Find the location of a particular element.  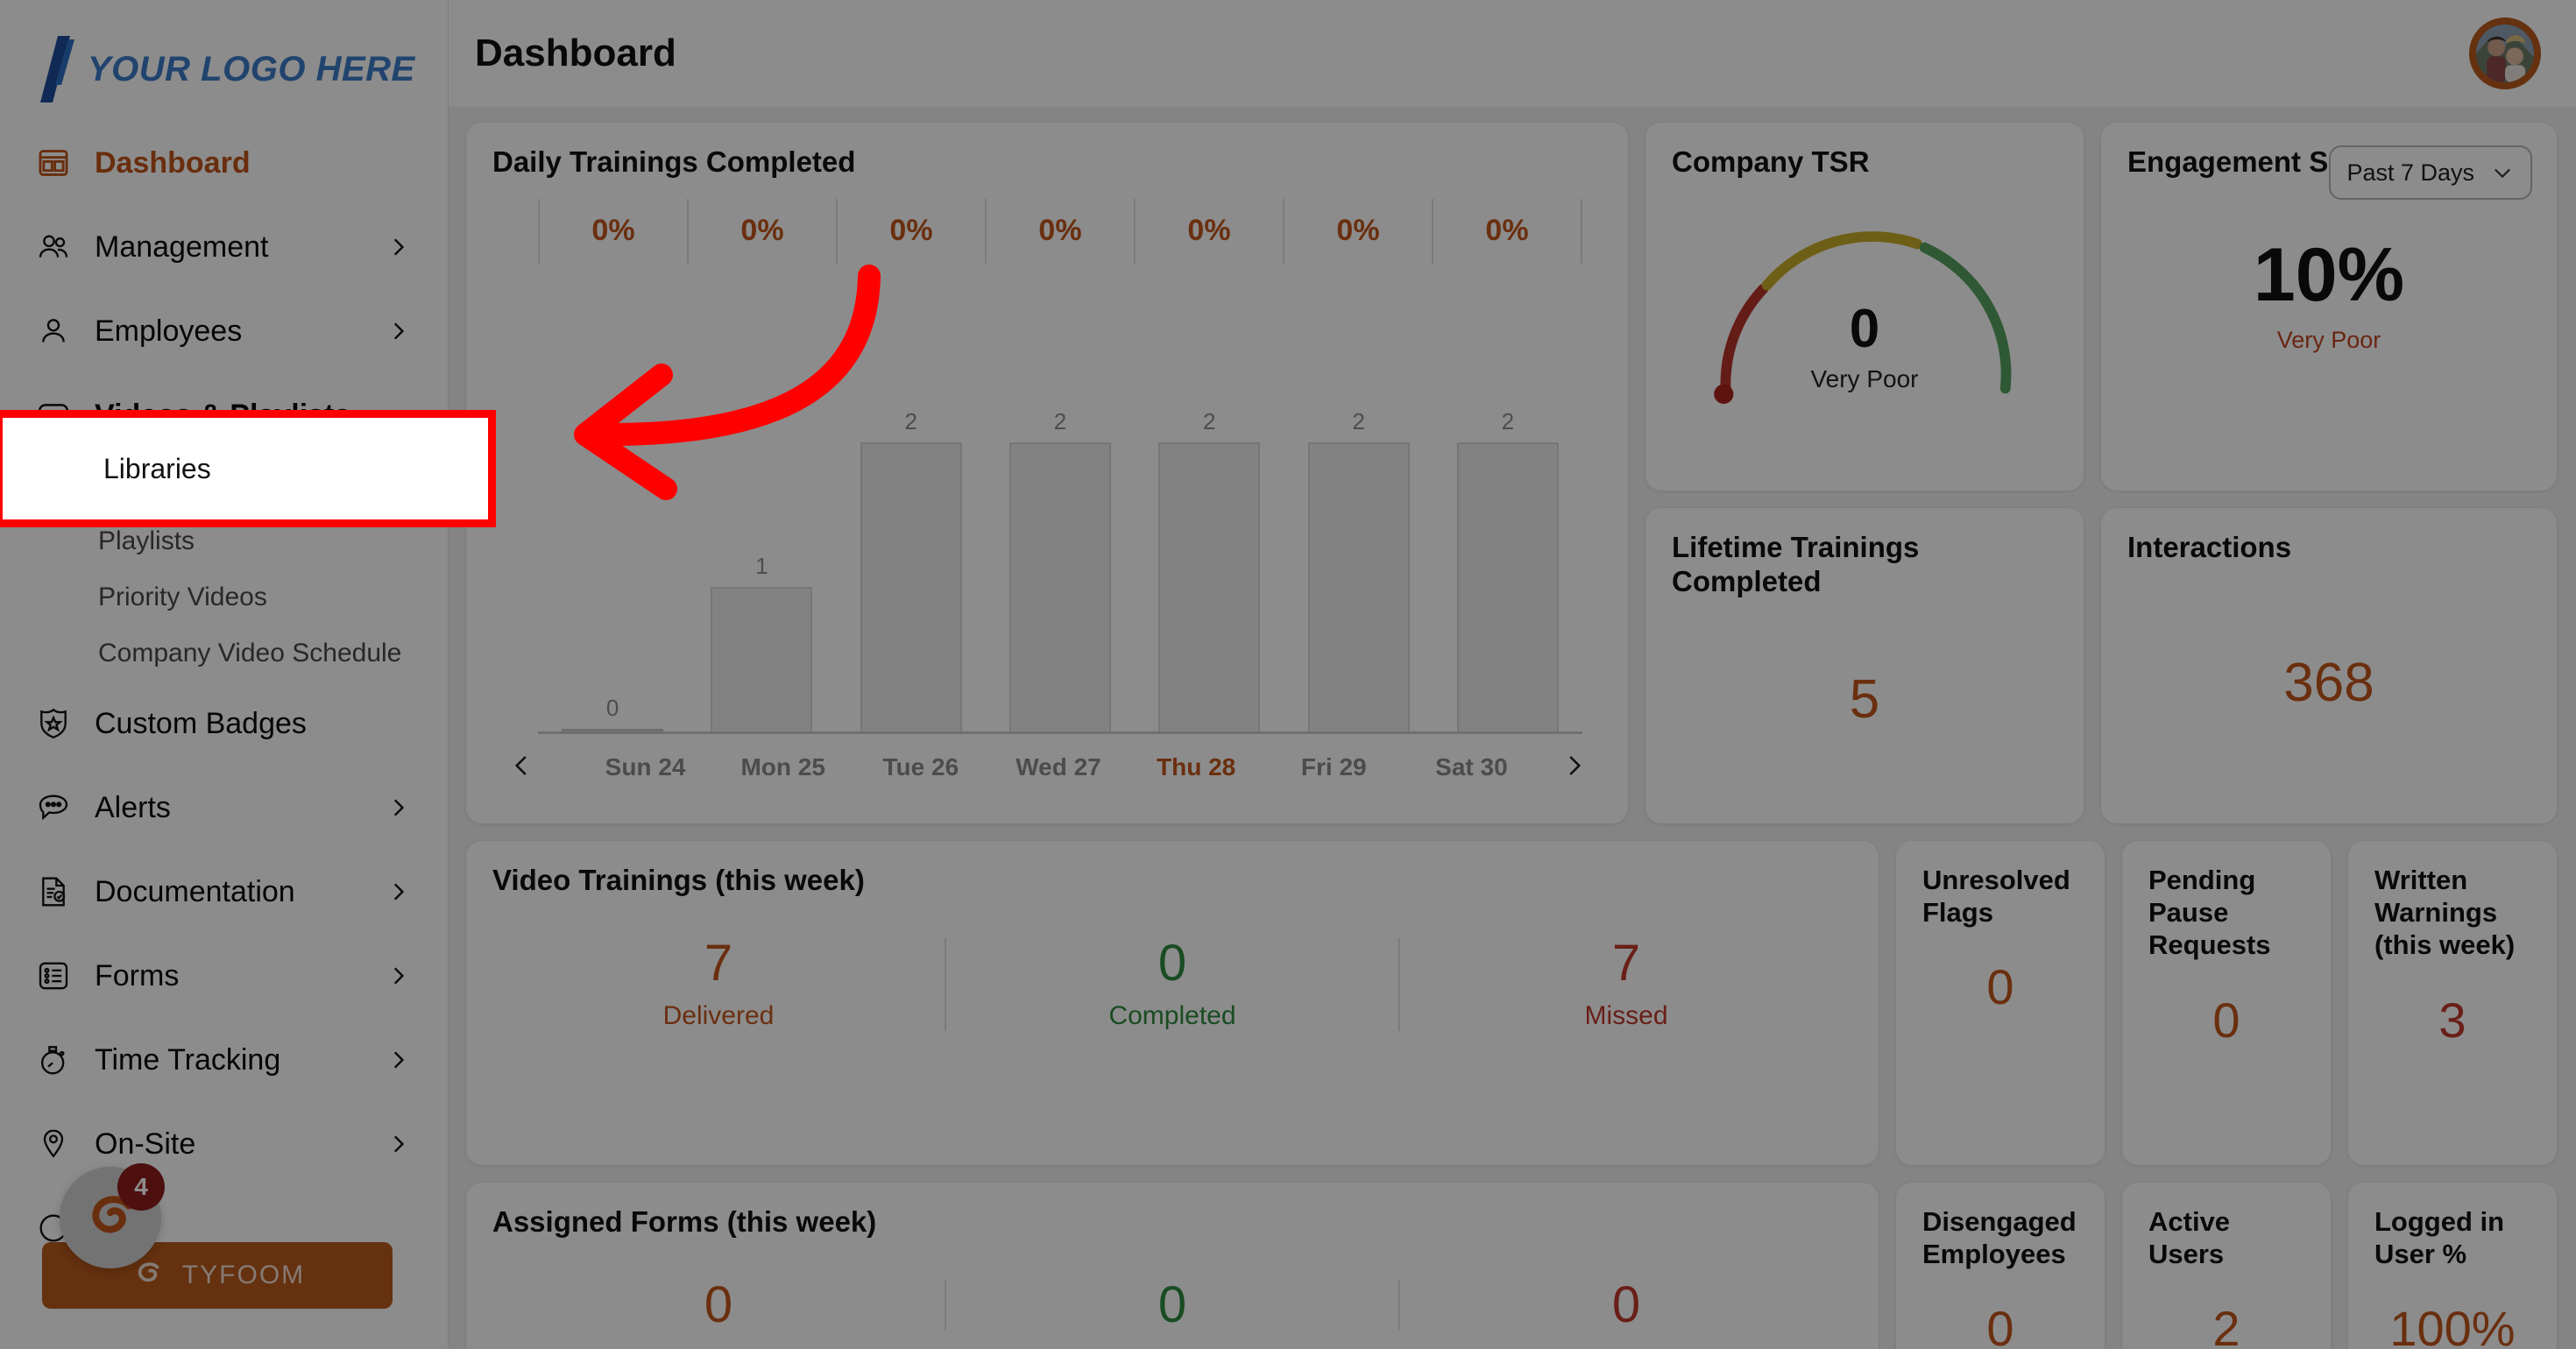

sidebar-item-label: Custom Badges is located at coordinates (201, 723).